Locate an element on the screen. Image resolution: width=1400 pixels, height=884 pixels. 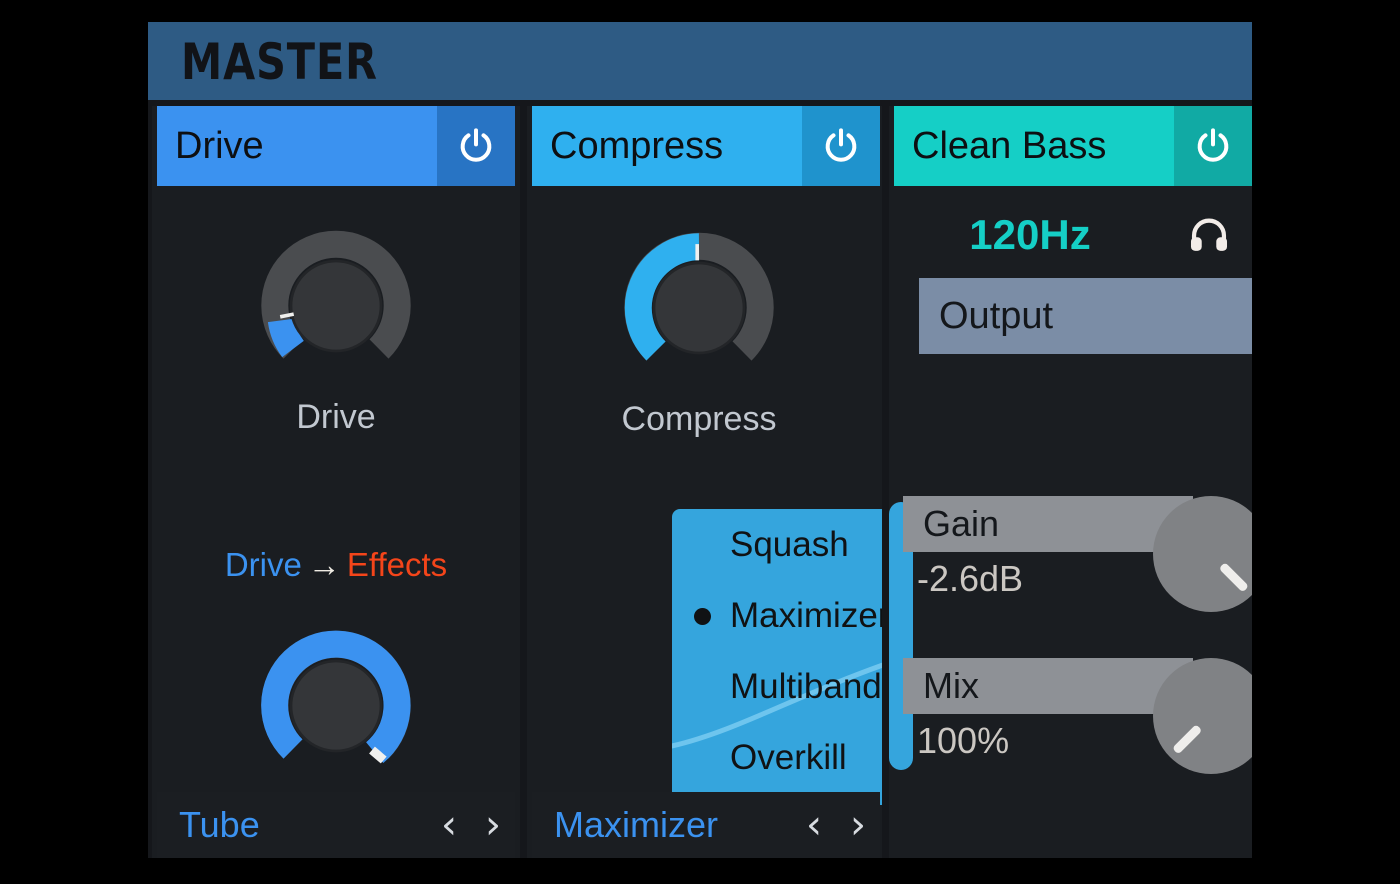
knob-drive-label: Drive is located at coordinates (336, 417).